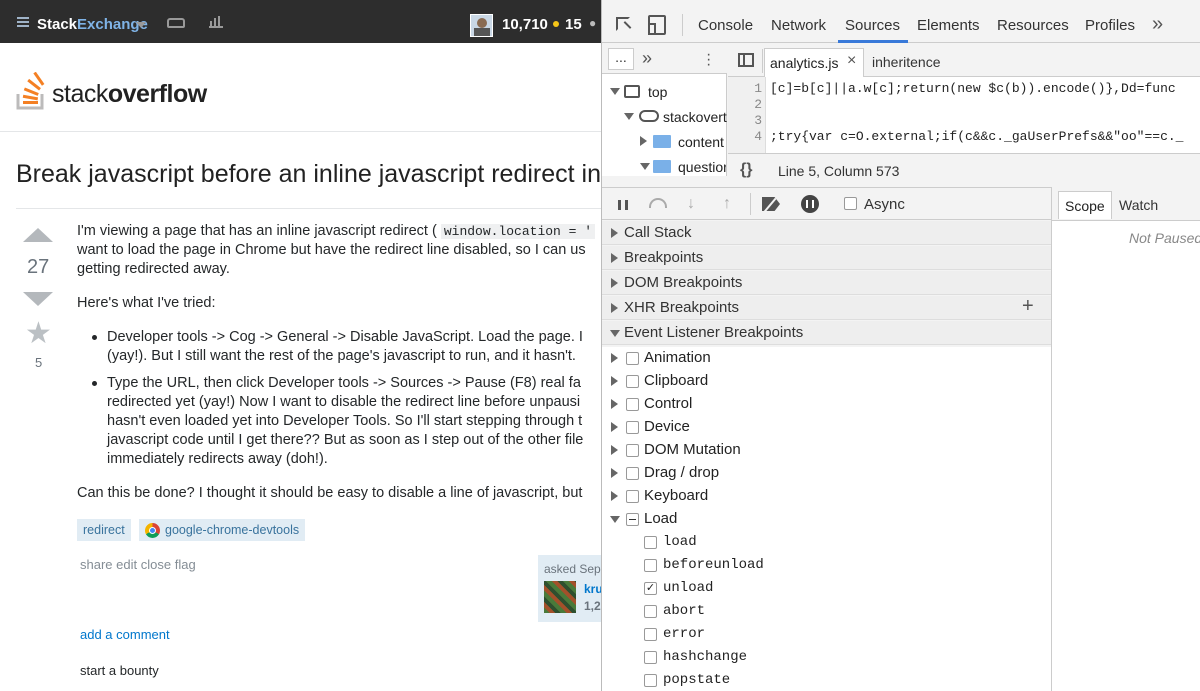 The image size is (1200, 691). What do you see at coordinates (643, 141) in the screenshot?
I see `tree-toggle-content` at bounding box center [643, 141].